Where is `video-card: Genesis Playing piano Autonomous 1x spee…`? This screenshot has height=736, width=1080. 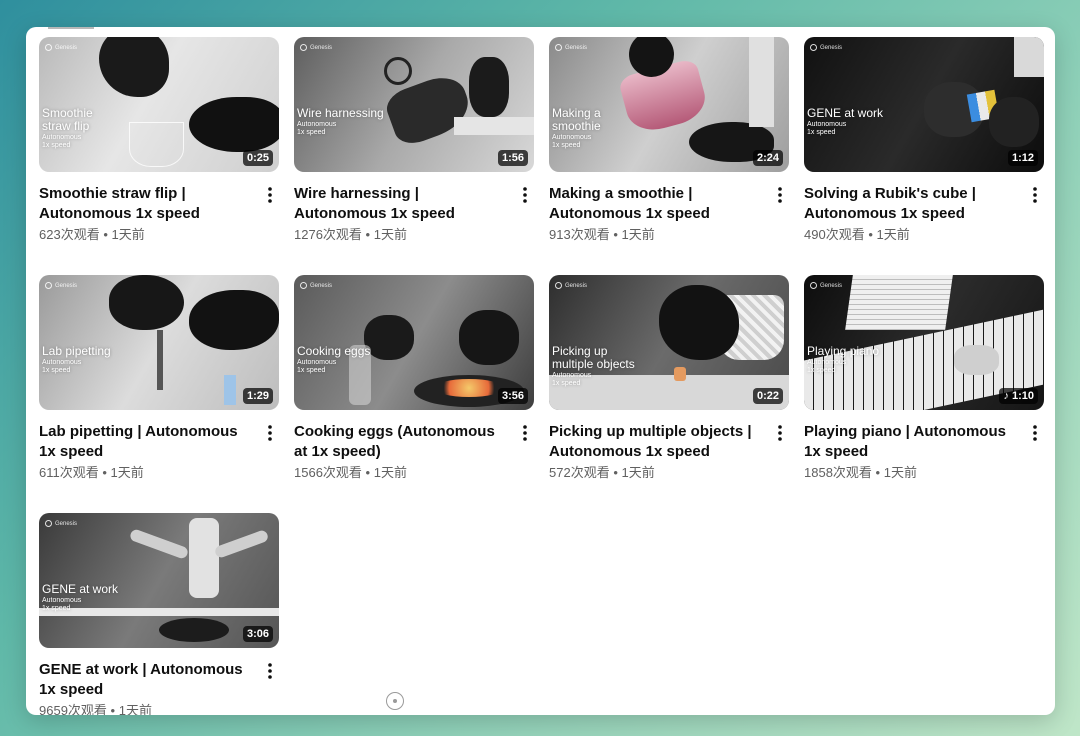 video-card: Genesis Playing piano Autonomous 1x spee… is located at coordinates (924, 378).